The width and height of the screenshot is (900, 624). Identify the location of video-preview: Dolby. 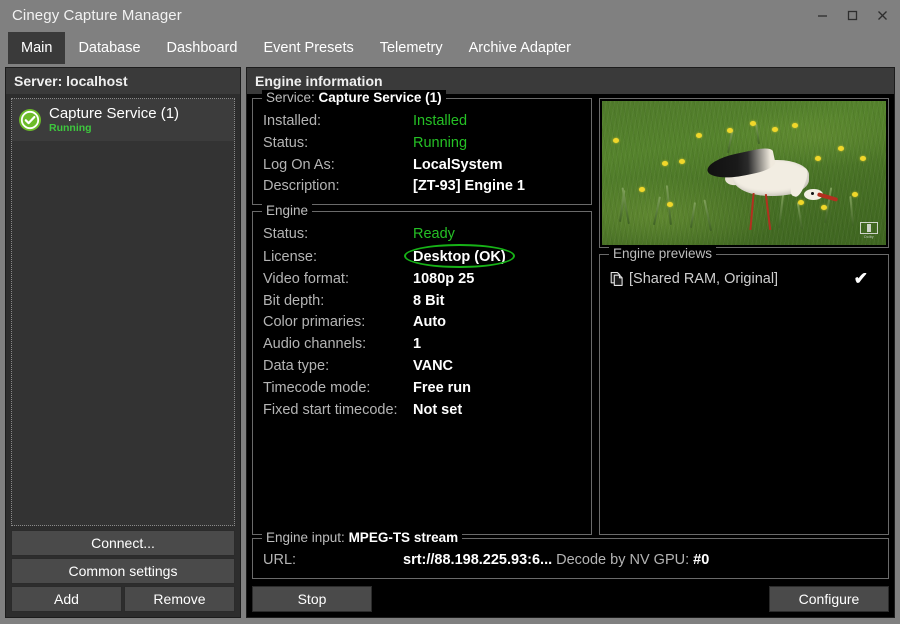
(744, 173).